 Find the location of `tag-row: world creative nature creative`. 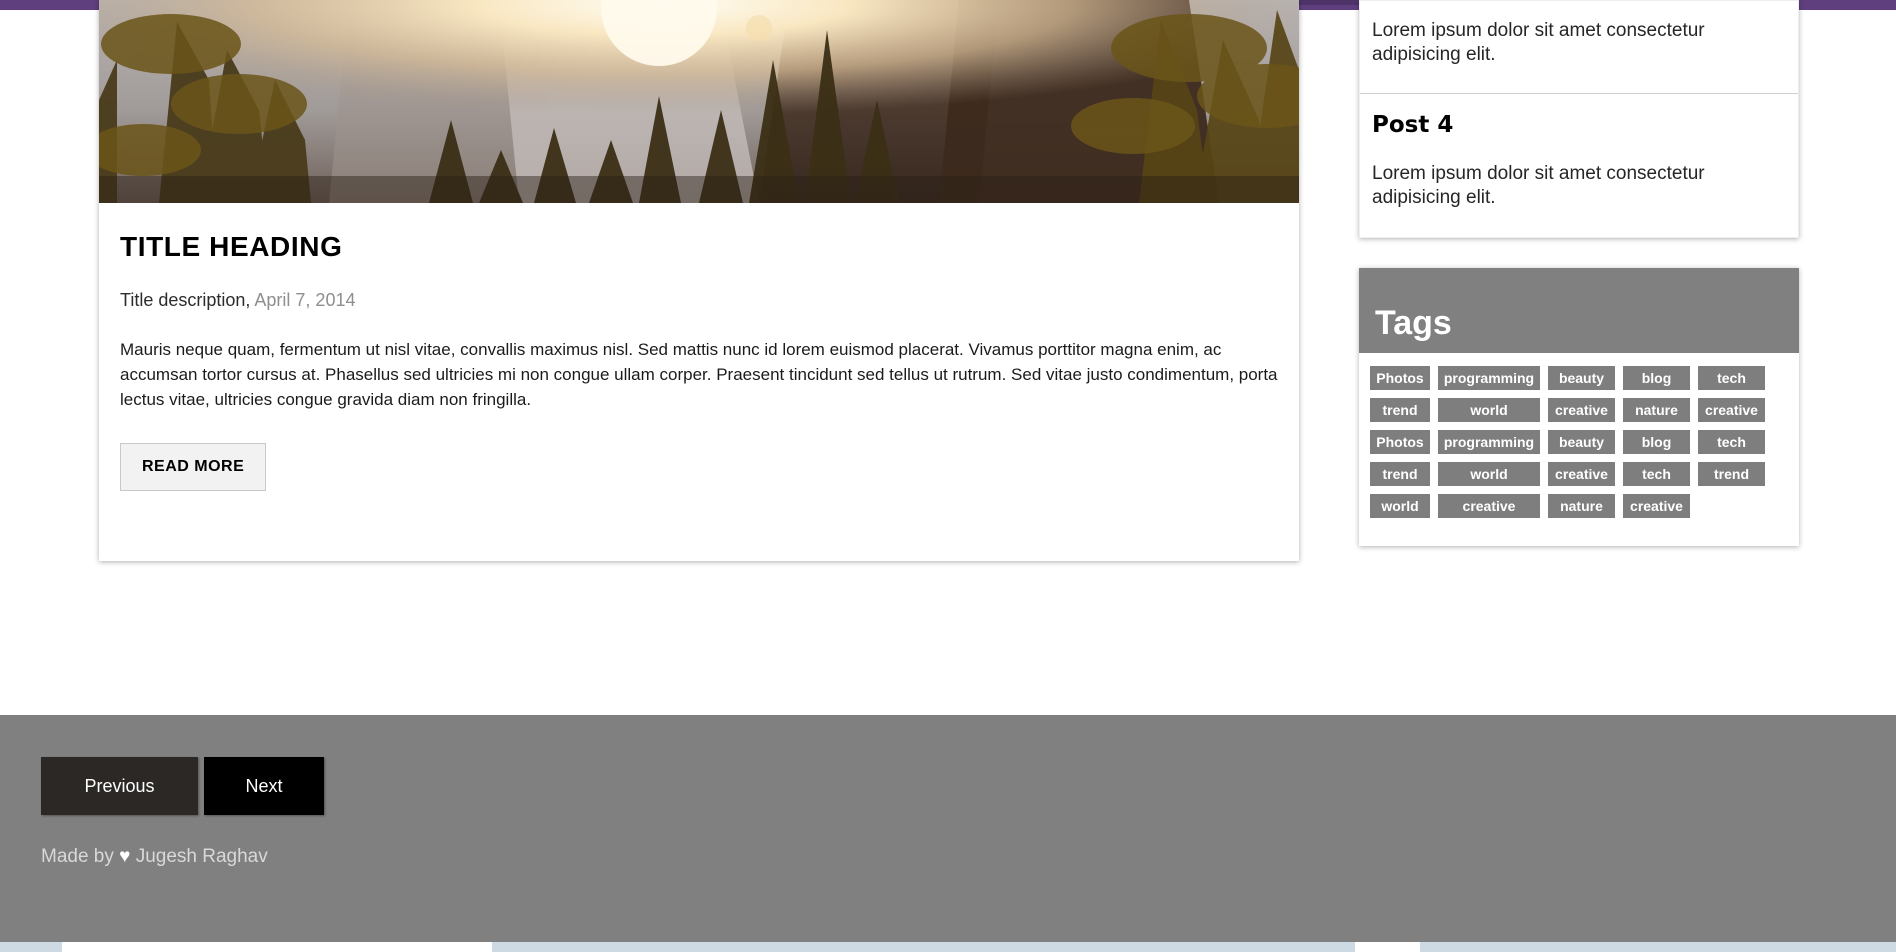

tag-row: world creative nature creative is located at coordinates (1579, 505).